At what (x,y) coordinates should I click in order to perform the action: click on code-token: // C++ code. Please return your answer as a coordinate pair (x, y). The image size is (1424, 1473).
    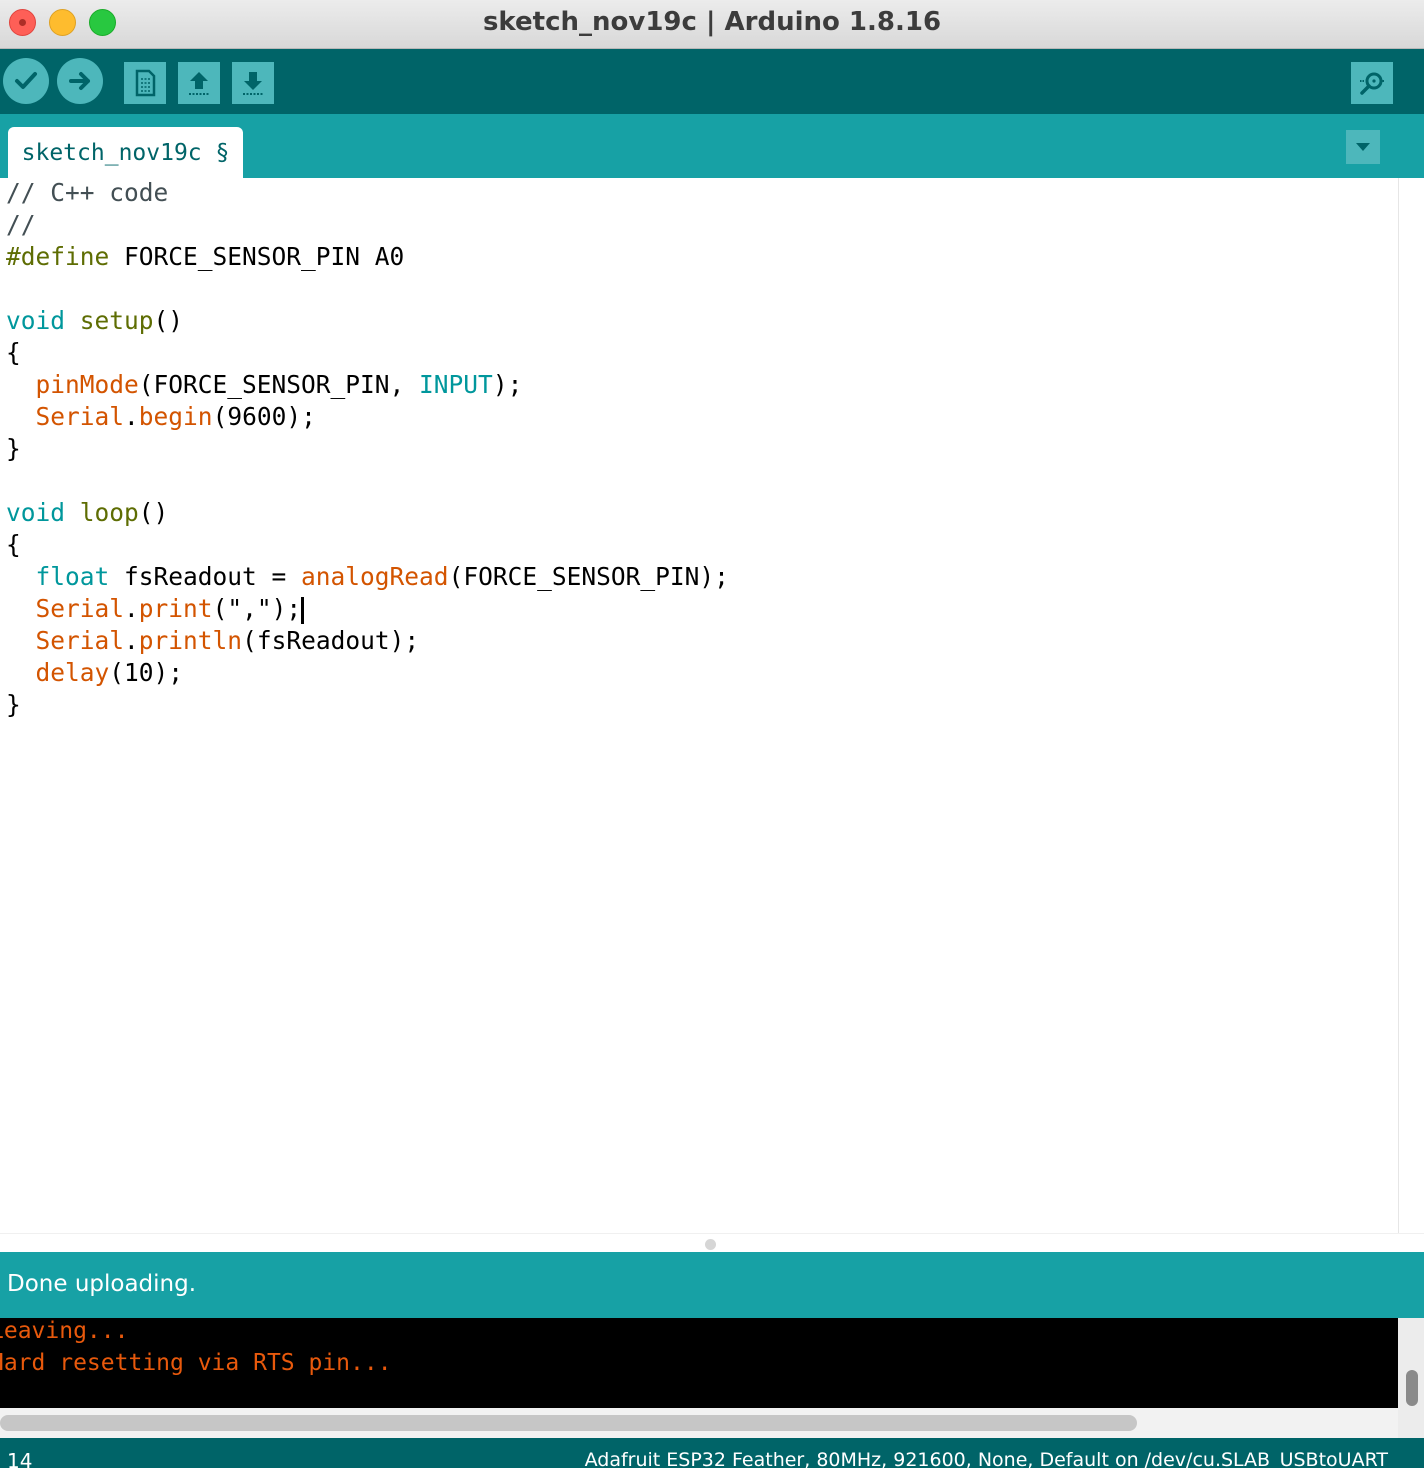
    Looking at the image, I should click on (87, 192).